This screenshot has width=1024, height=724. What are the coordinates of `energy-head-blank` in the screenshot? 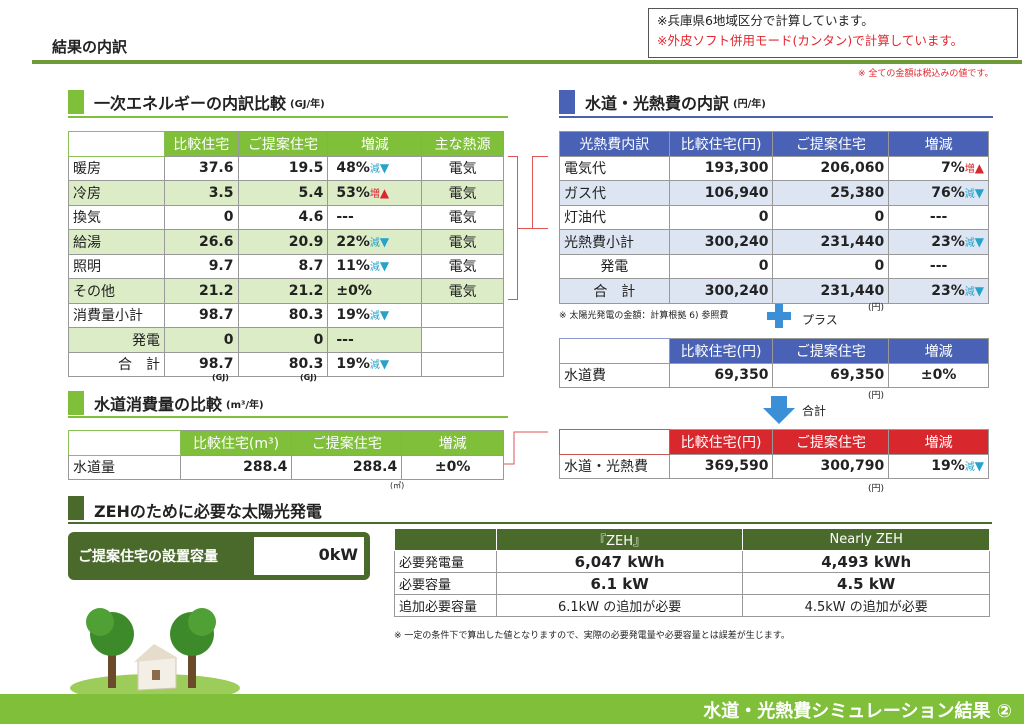 It's located at (116, 144).